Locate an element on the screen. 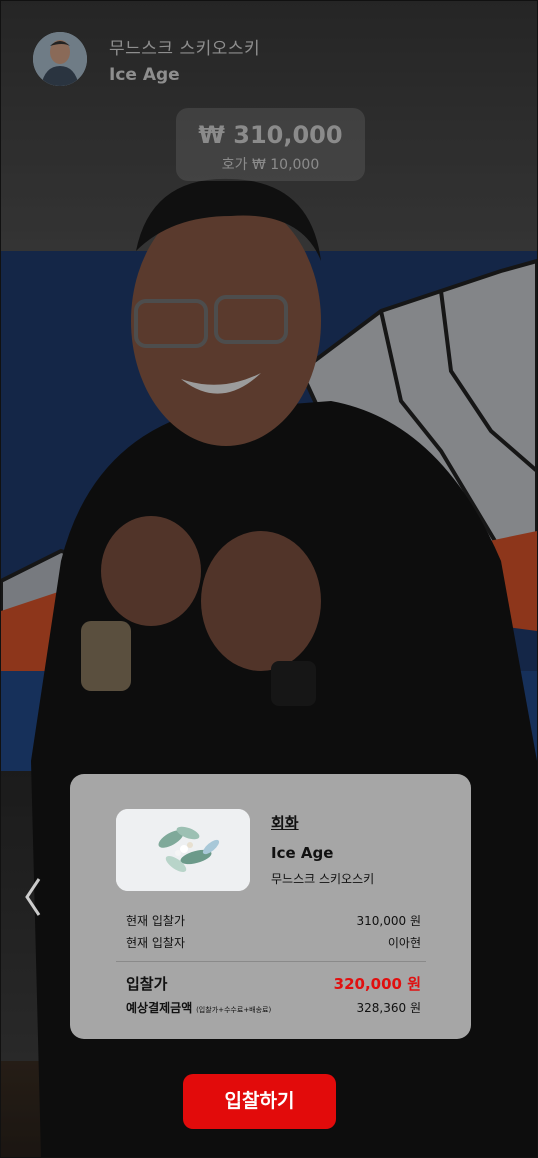 The width and height of the screenshot is (538, 1158). card-artist-name: 무느스크 스키오스키 is located at coordinates (323, 879).